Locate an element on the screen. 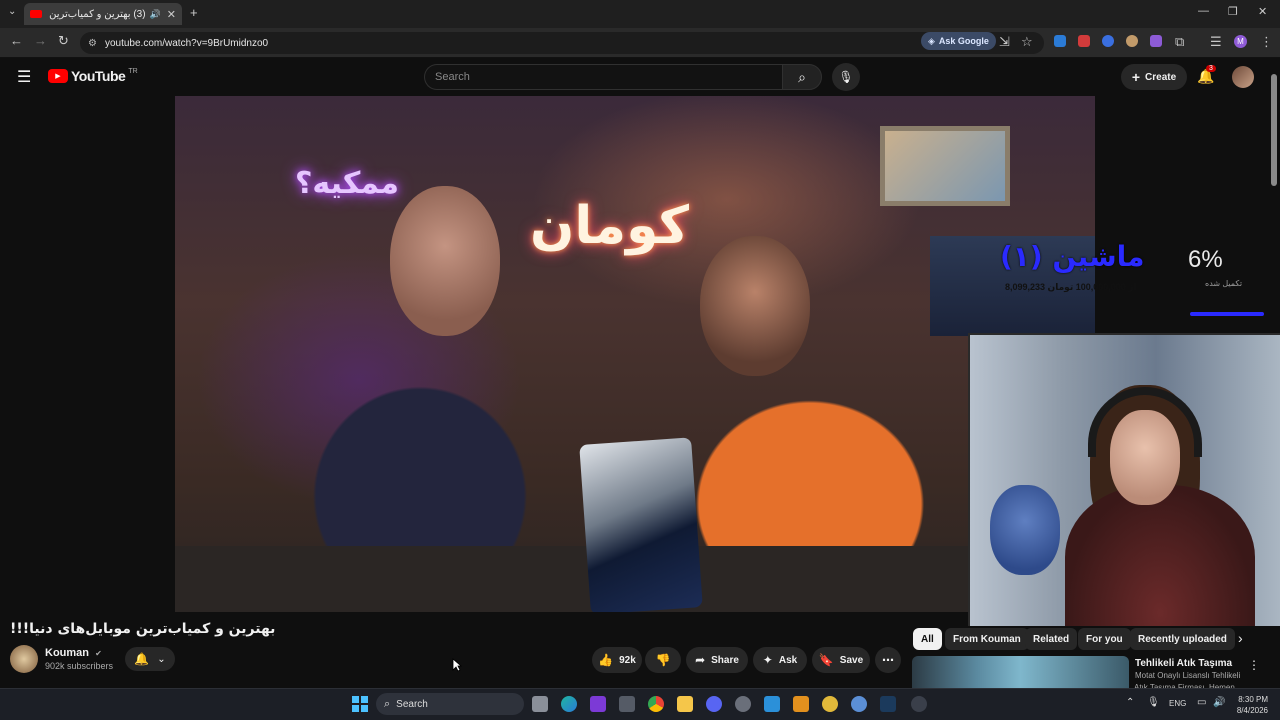  chip-recently-uploaded: Recently uploaded is located at coordinates (1182, 639).